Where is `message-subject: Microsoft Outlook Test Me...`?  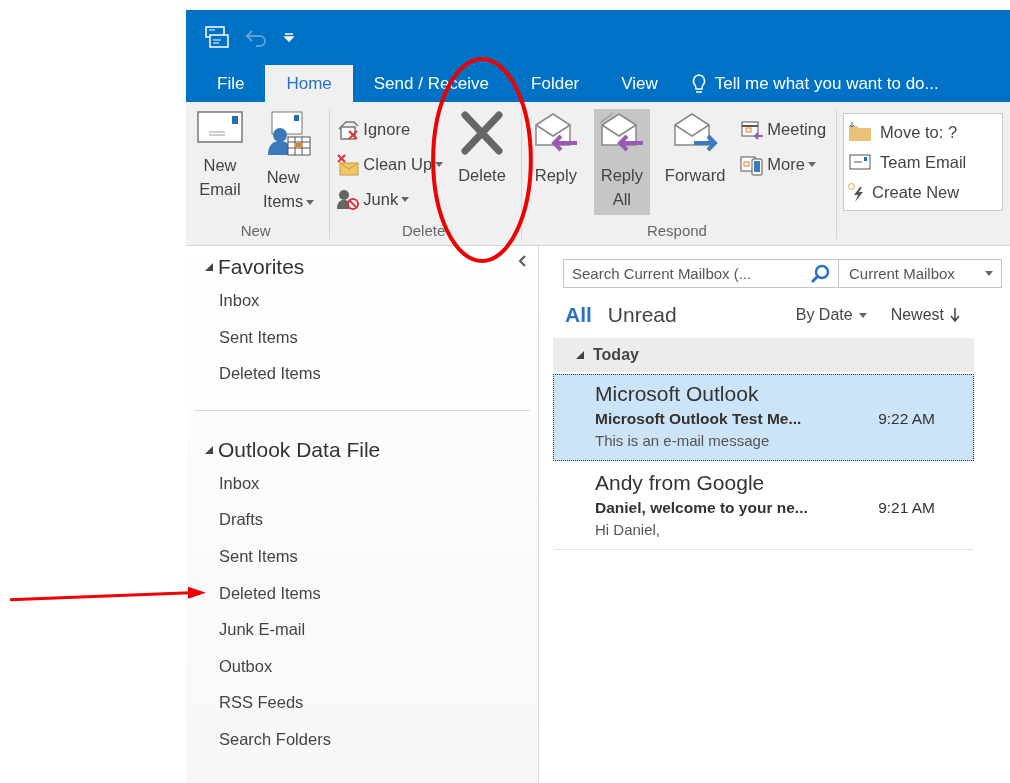 message-subject: Microsoft Outlook Test Me... is located at coordinates (698, 419).